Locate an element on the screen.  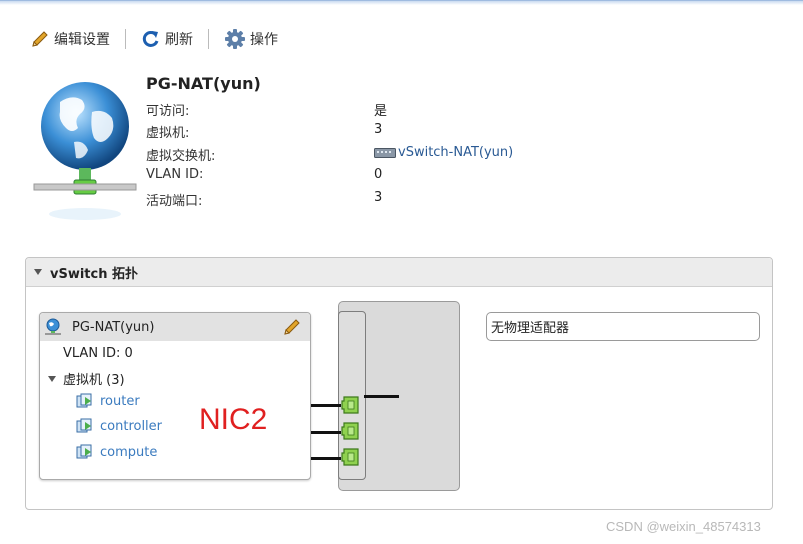
topology-panel-title: vSwitch 拓扑 is located at coordinates (94, 274).